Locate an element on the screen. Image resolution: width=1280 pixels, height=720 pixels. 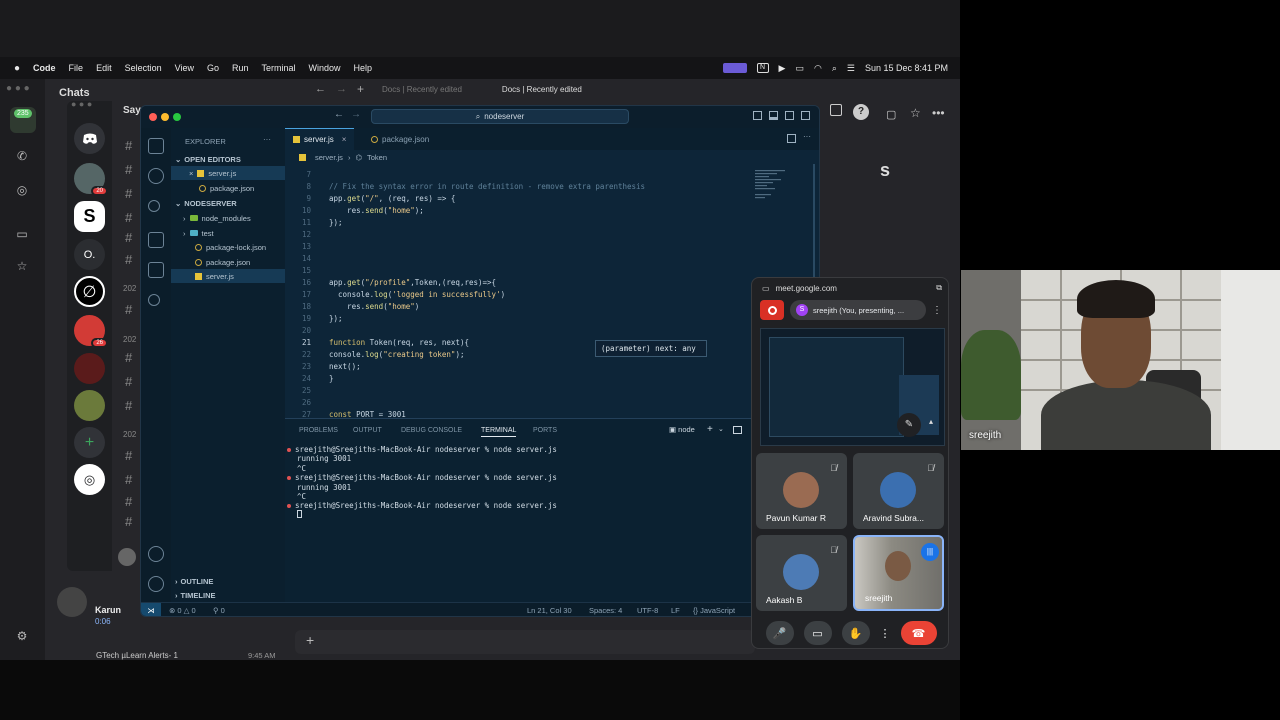
run-debug-icon is located at coordinates (156, 240).